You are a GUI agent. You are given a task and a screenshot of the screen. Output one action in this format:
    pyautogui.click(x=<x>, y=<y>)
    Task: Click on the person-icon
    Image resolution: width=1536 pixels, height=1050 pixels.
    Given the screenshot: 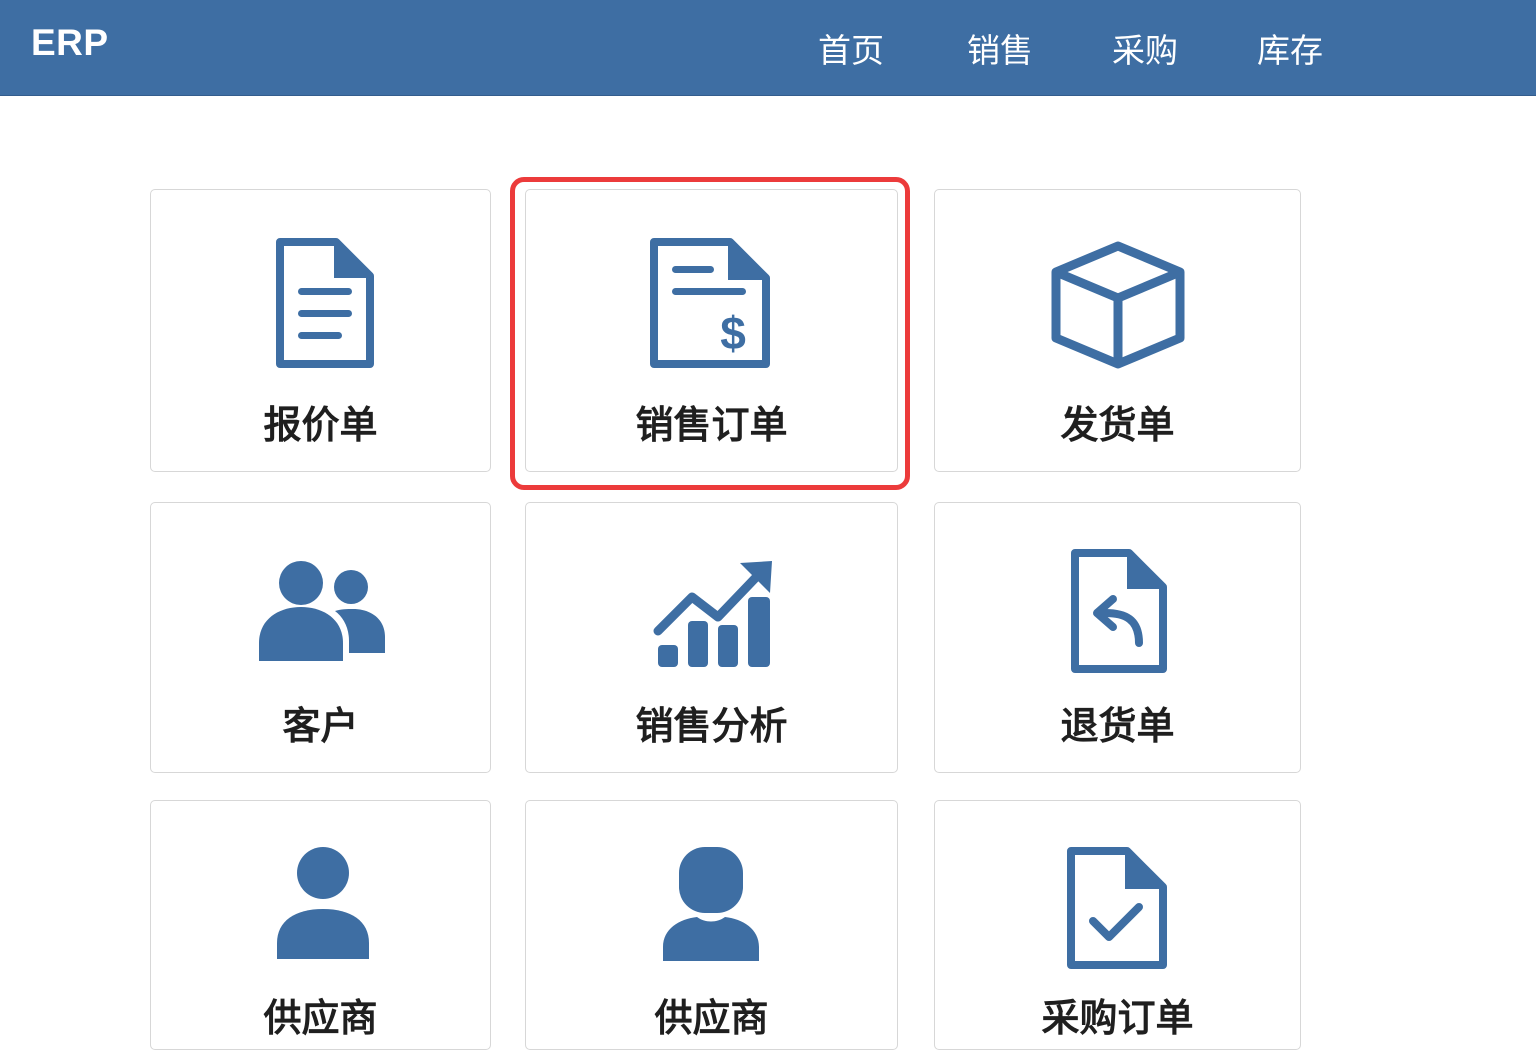 What is the action you would take?
    pyautogui.click(x=323, y=903)
    